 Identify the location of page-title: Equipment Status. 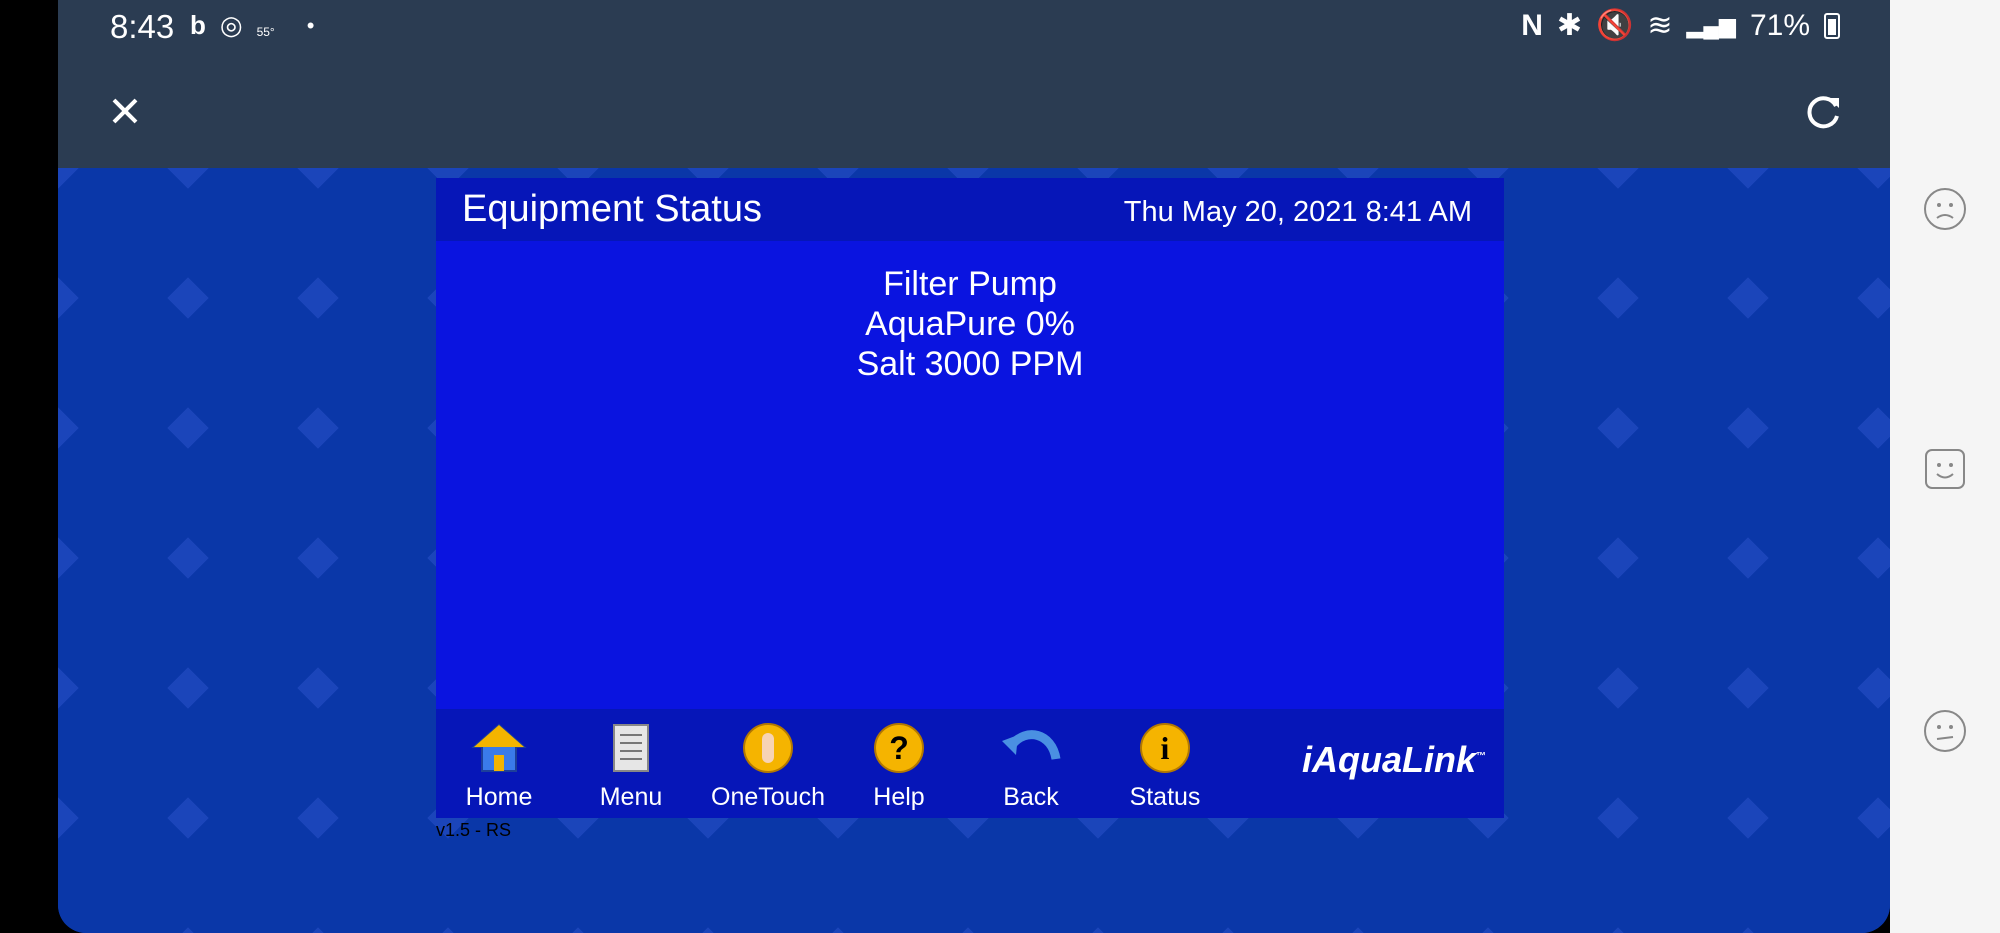
(612, 209).